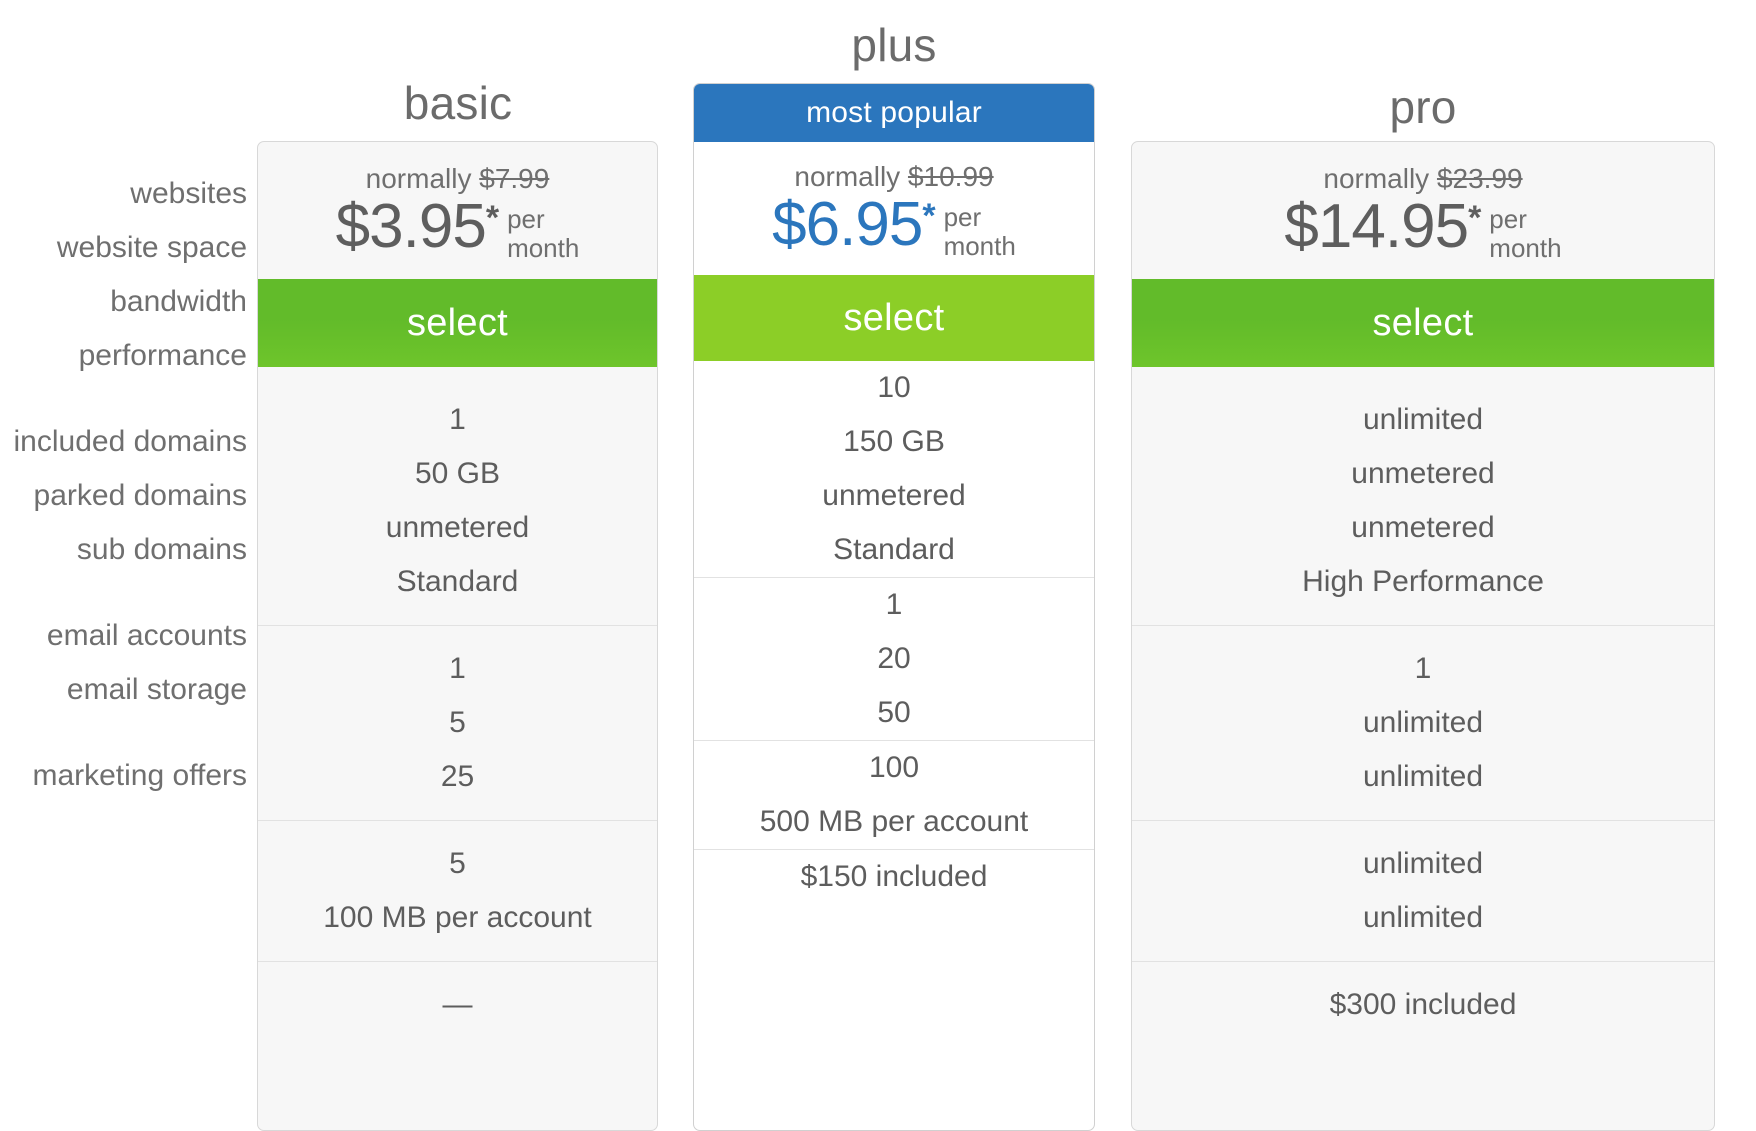 The height and width of the screenshot is (1131, 1756). Describe the element at coordinates (457, 1005) in the screenshot. I see `feature-value: —` at that location.